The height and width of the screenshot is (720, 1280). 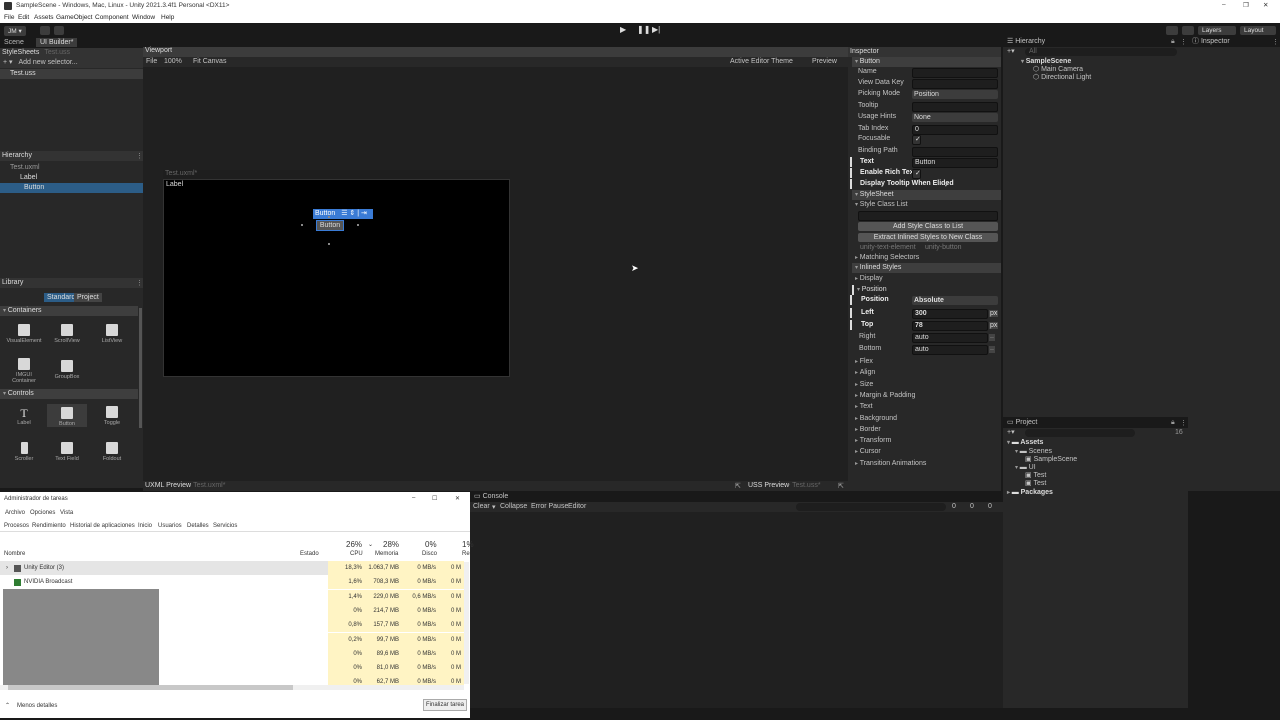 What do you see at coordinates (112, 416) in the screenshot?
I see `lib-toggle: Toggle` at bounding box center [112, 416].